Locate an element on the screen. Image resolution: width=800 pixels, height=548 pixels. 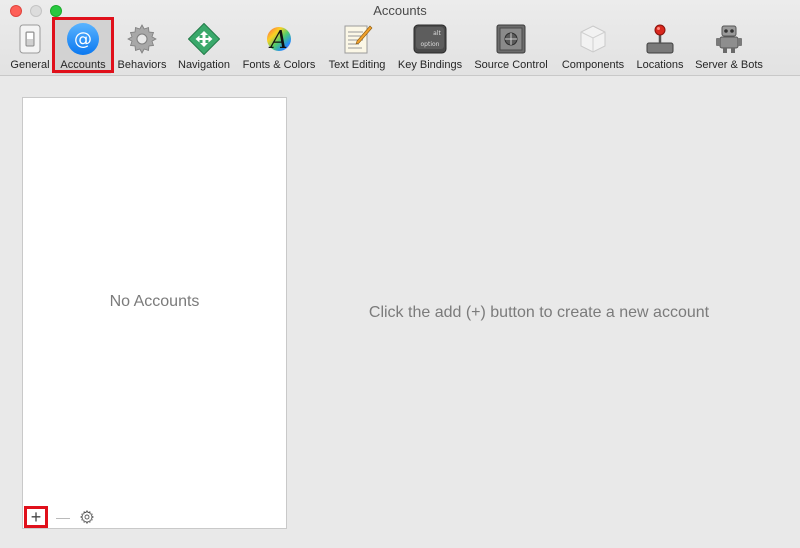
safe-vault-icon is located at coordinates (511, 39).